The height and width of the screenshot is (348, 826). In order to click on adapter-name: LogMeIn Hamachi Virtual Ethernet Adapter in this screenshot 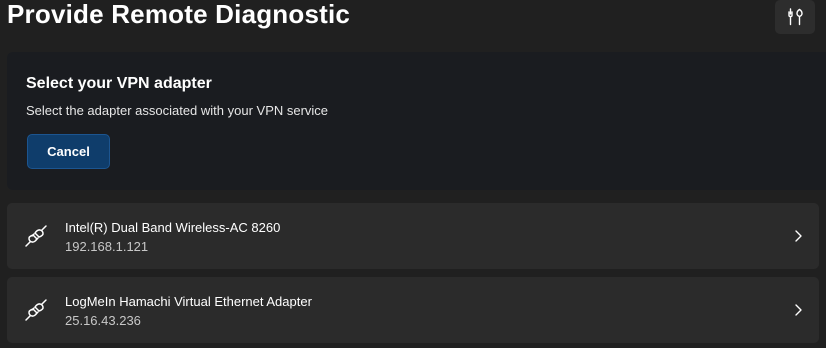, I will do `click(188, 301)`.